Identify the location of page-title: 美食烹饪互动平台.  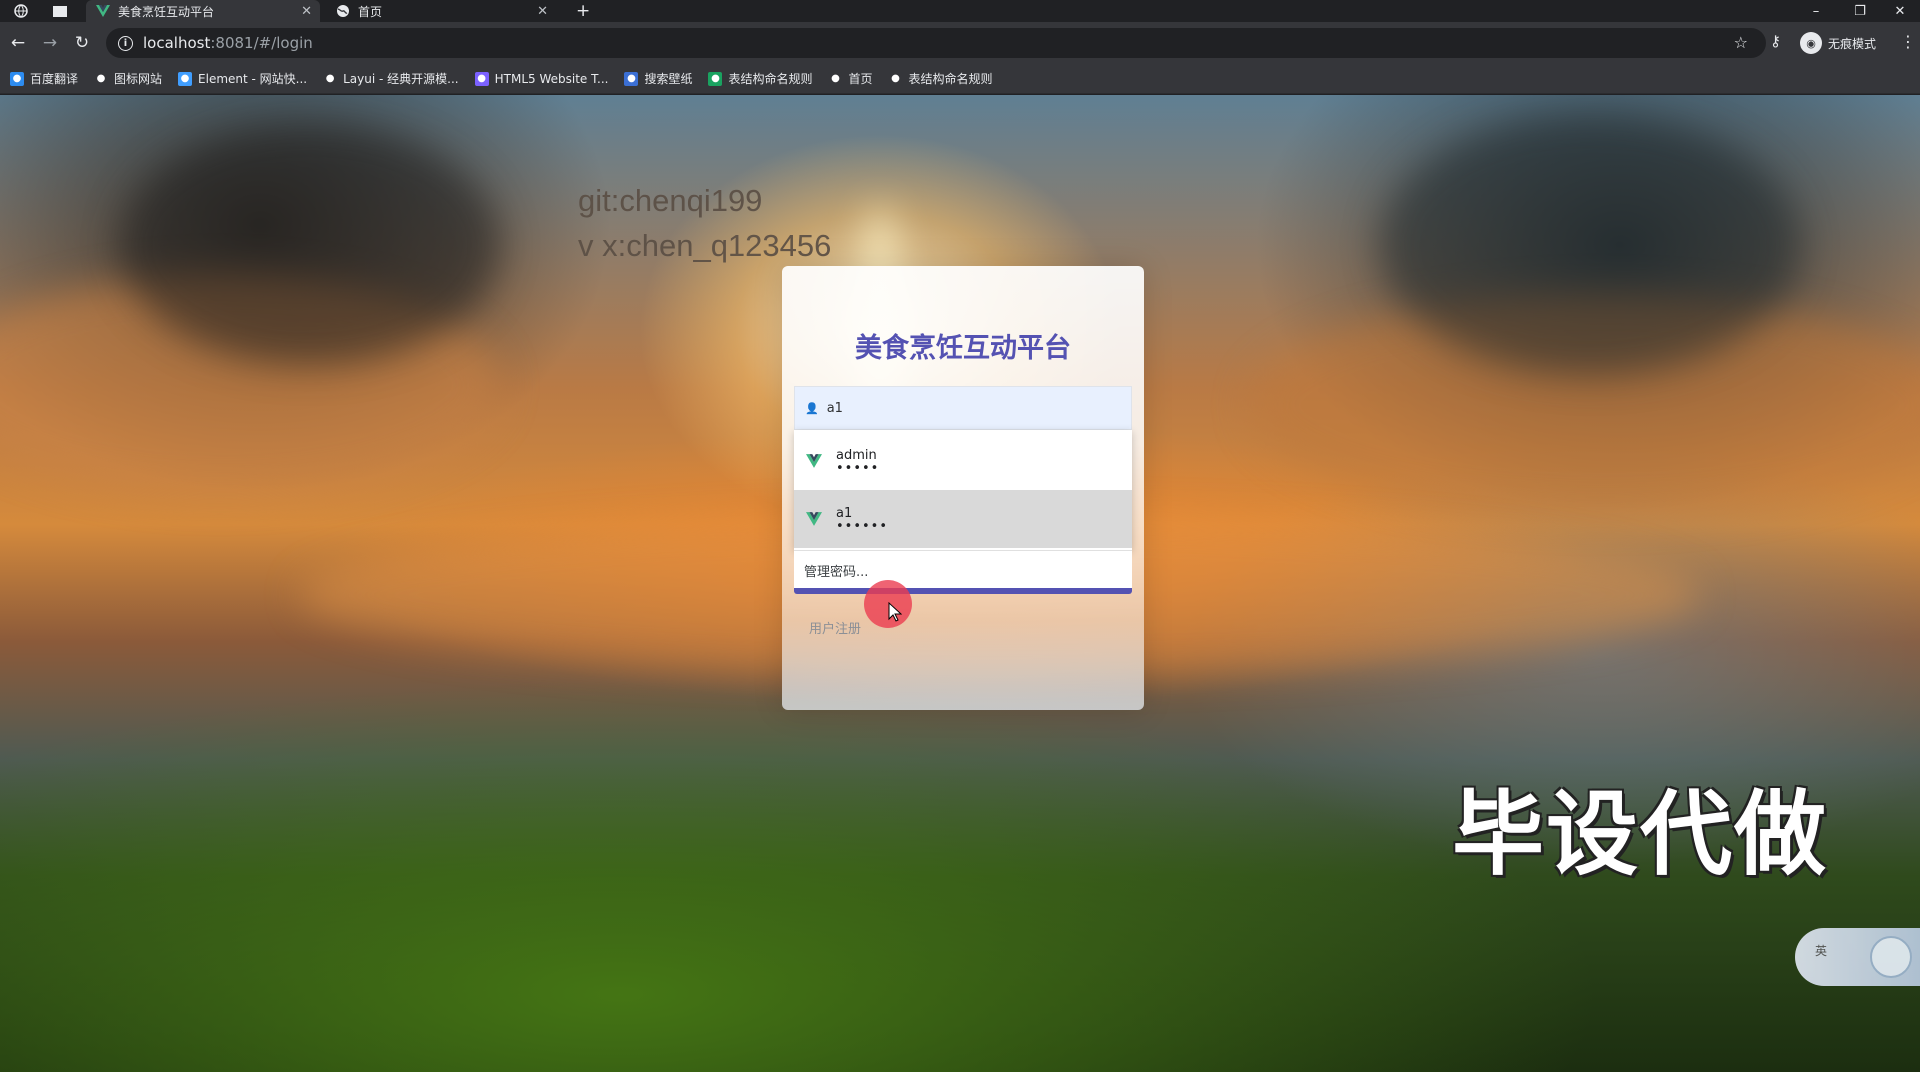
(963, 348).